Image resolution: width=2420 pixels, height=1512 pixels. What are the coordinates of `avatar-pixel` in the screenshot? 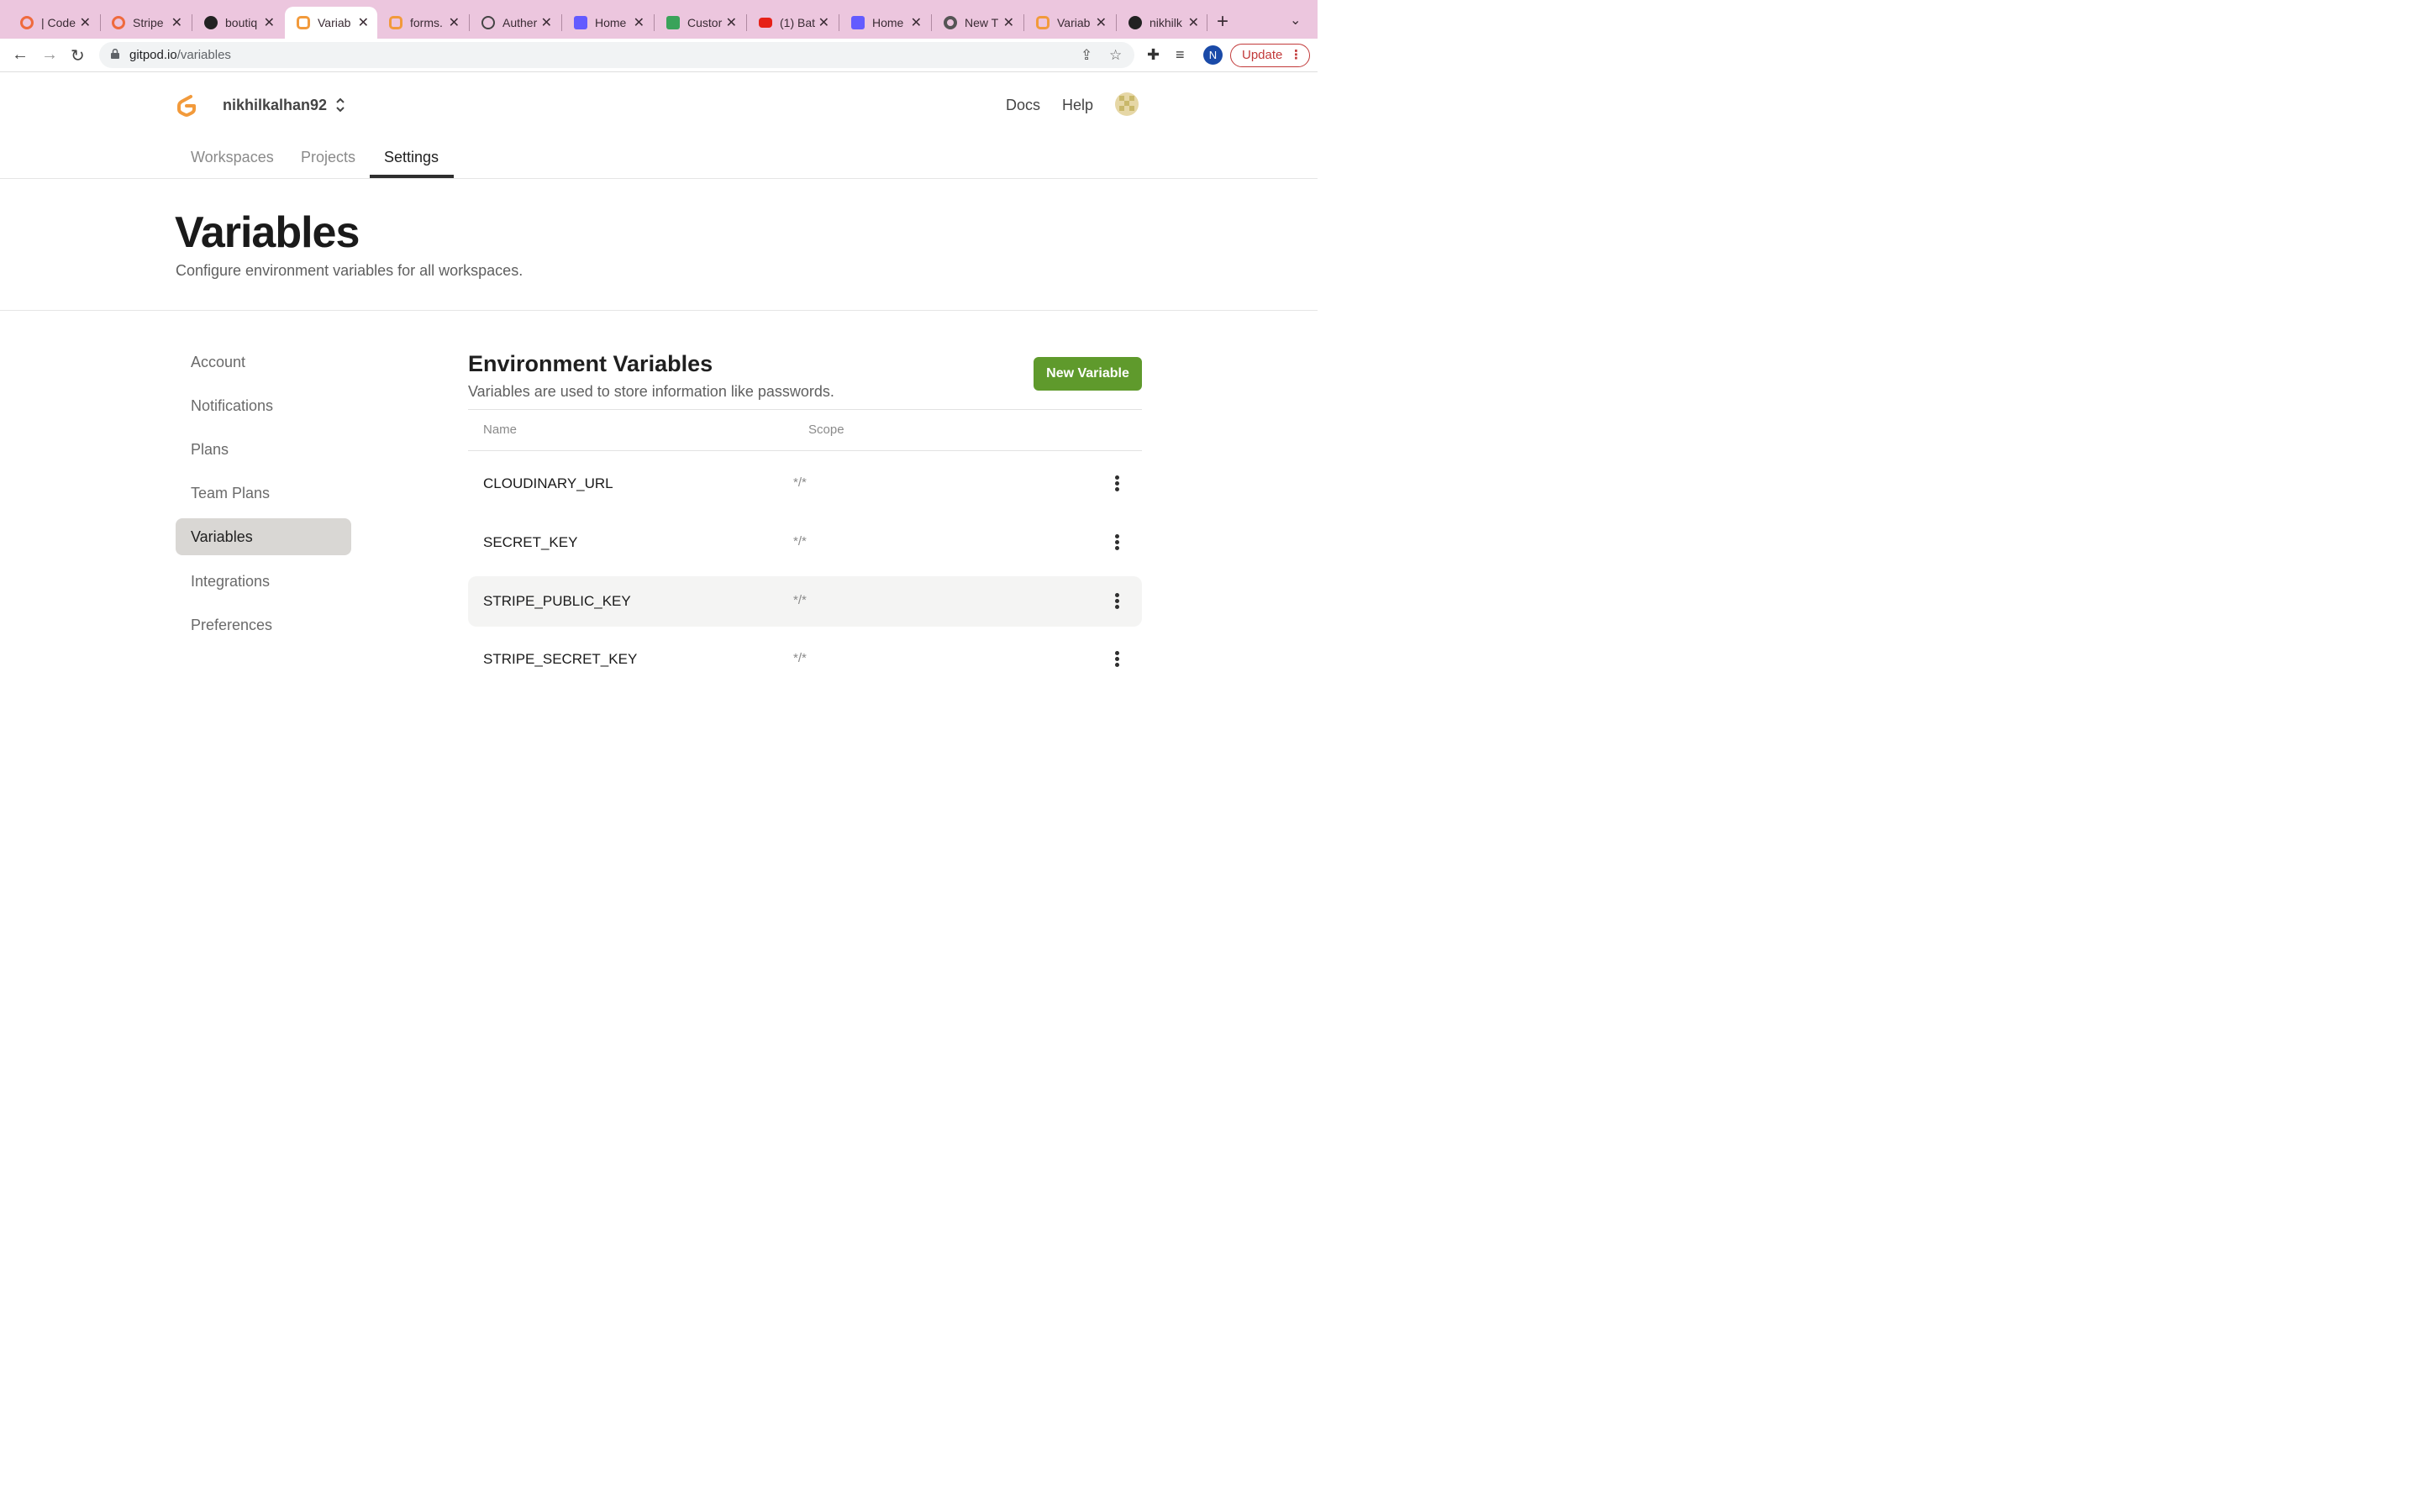 It's located at (1132, 98).